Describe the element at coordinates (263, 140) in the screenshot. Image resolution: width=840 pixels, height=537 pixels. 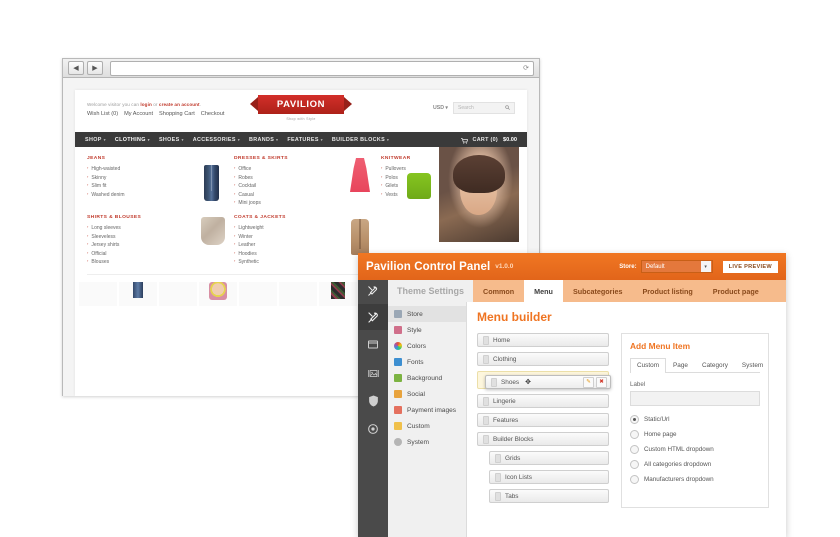
I see `nav-item-brands: BRANDS ▾` at that location.